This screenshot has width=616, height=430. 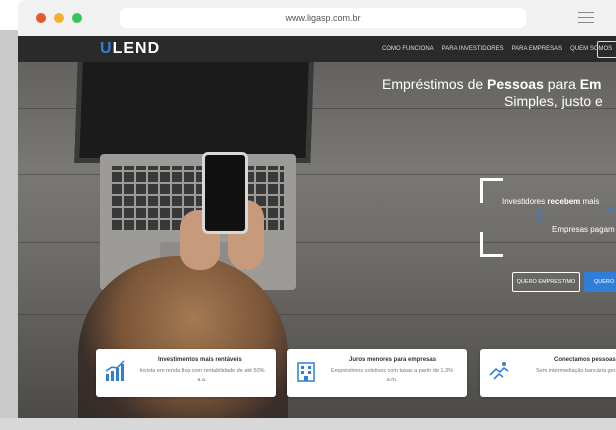 I want to click on chart-growth-icon, so click(x=115, y=370).